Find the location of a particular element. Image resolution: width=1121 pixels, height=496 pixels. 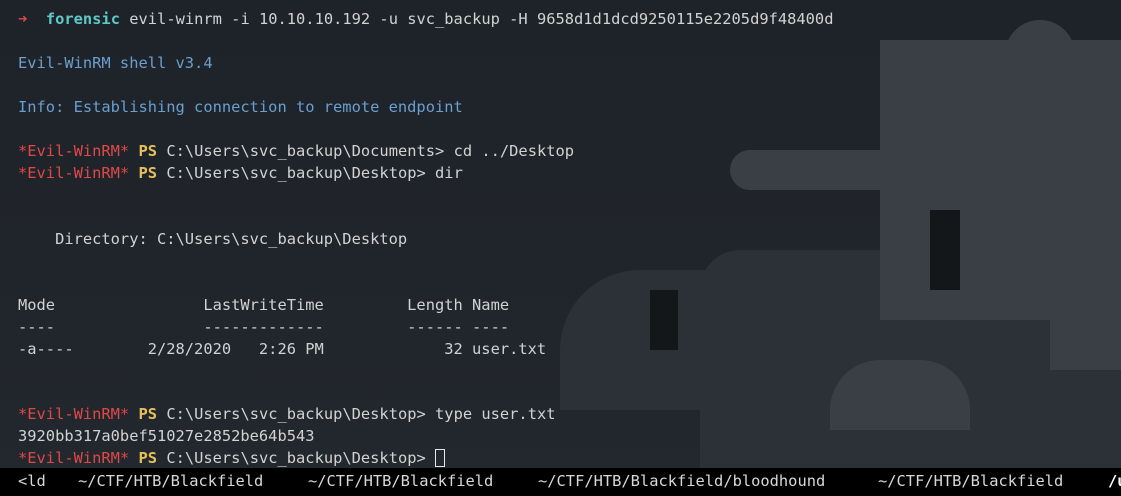

prompt-hostname: forensic is located at coordinates (82, 19).